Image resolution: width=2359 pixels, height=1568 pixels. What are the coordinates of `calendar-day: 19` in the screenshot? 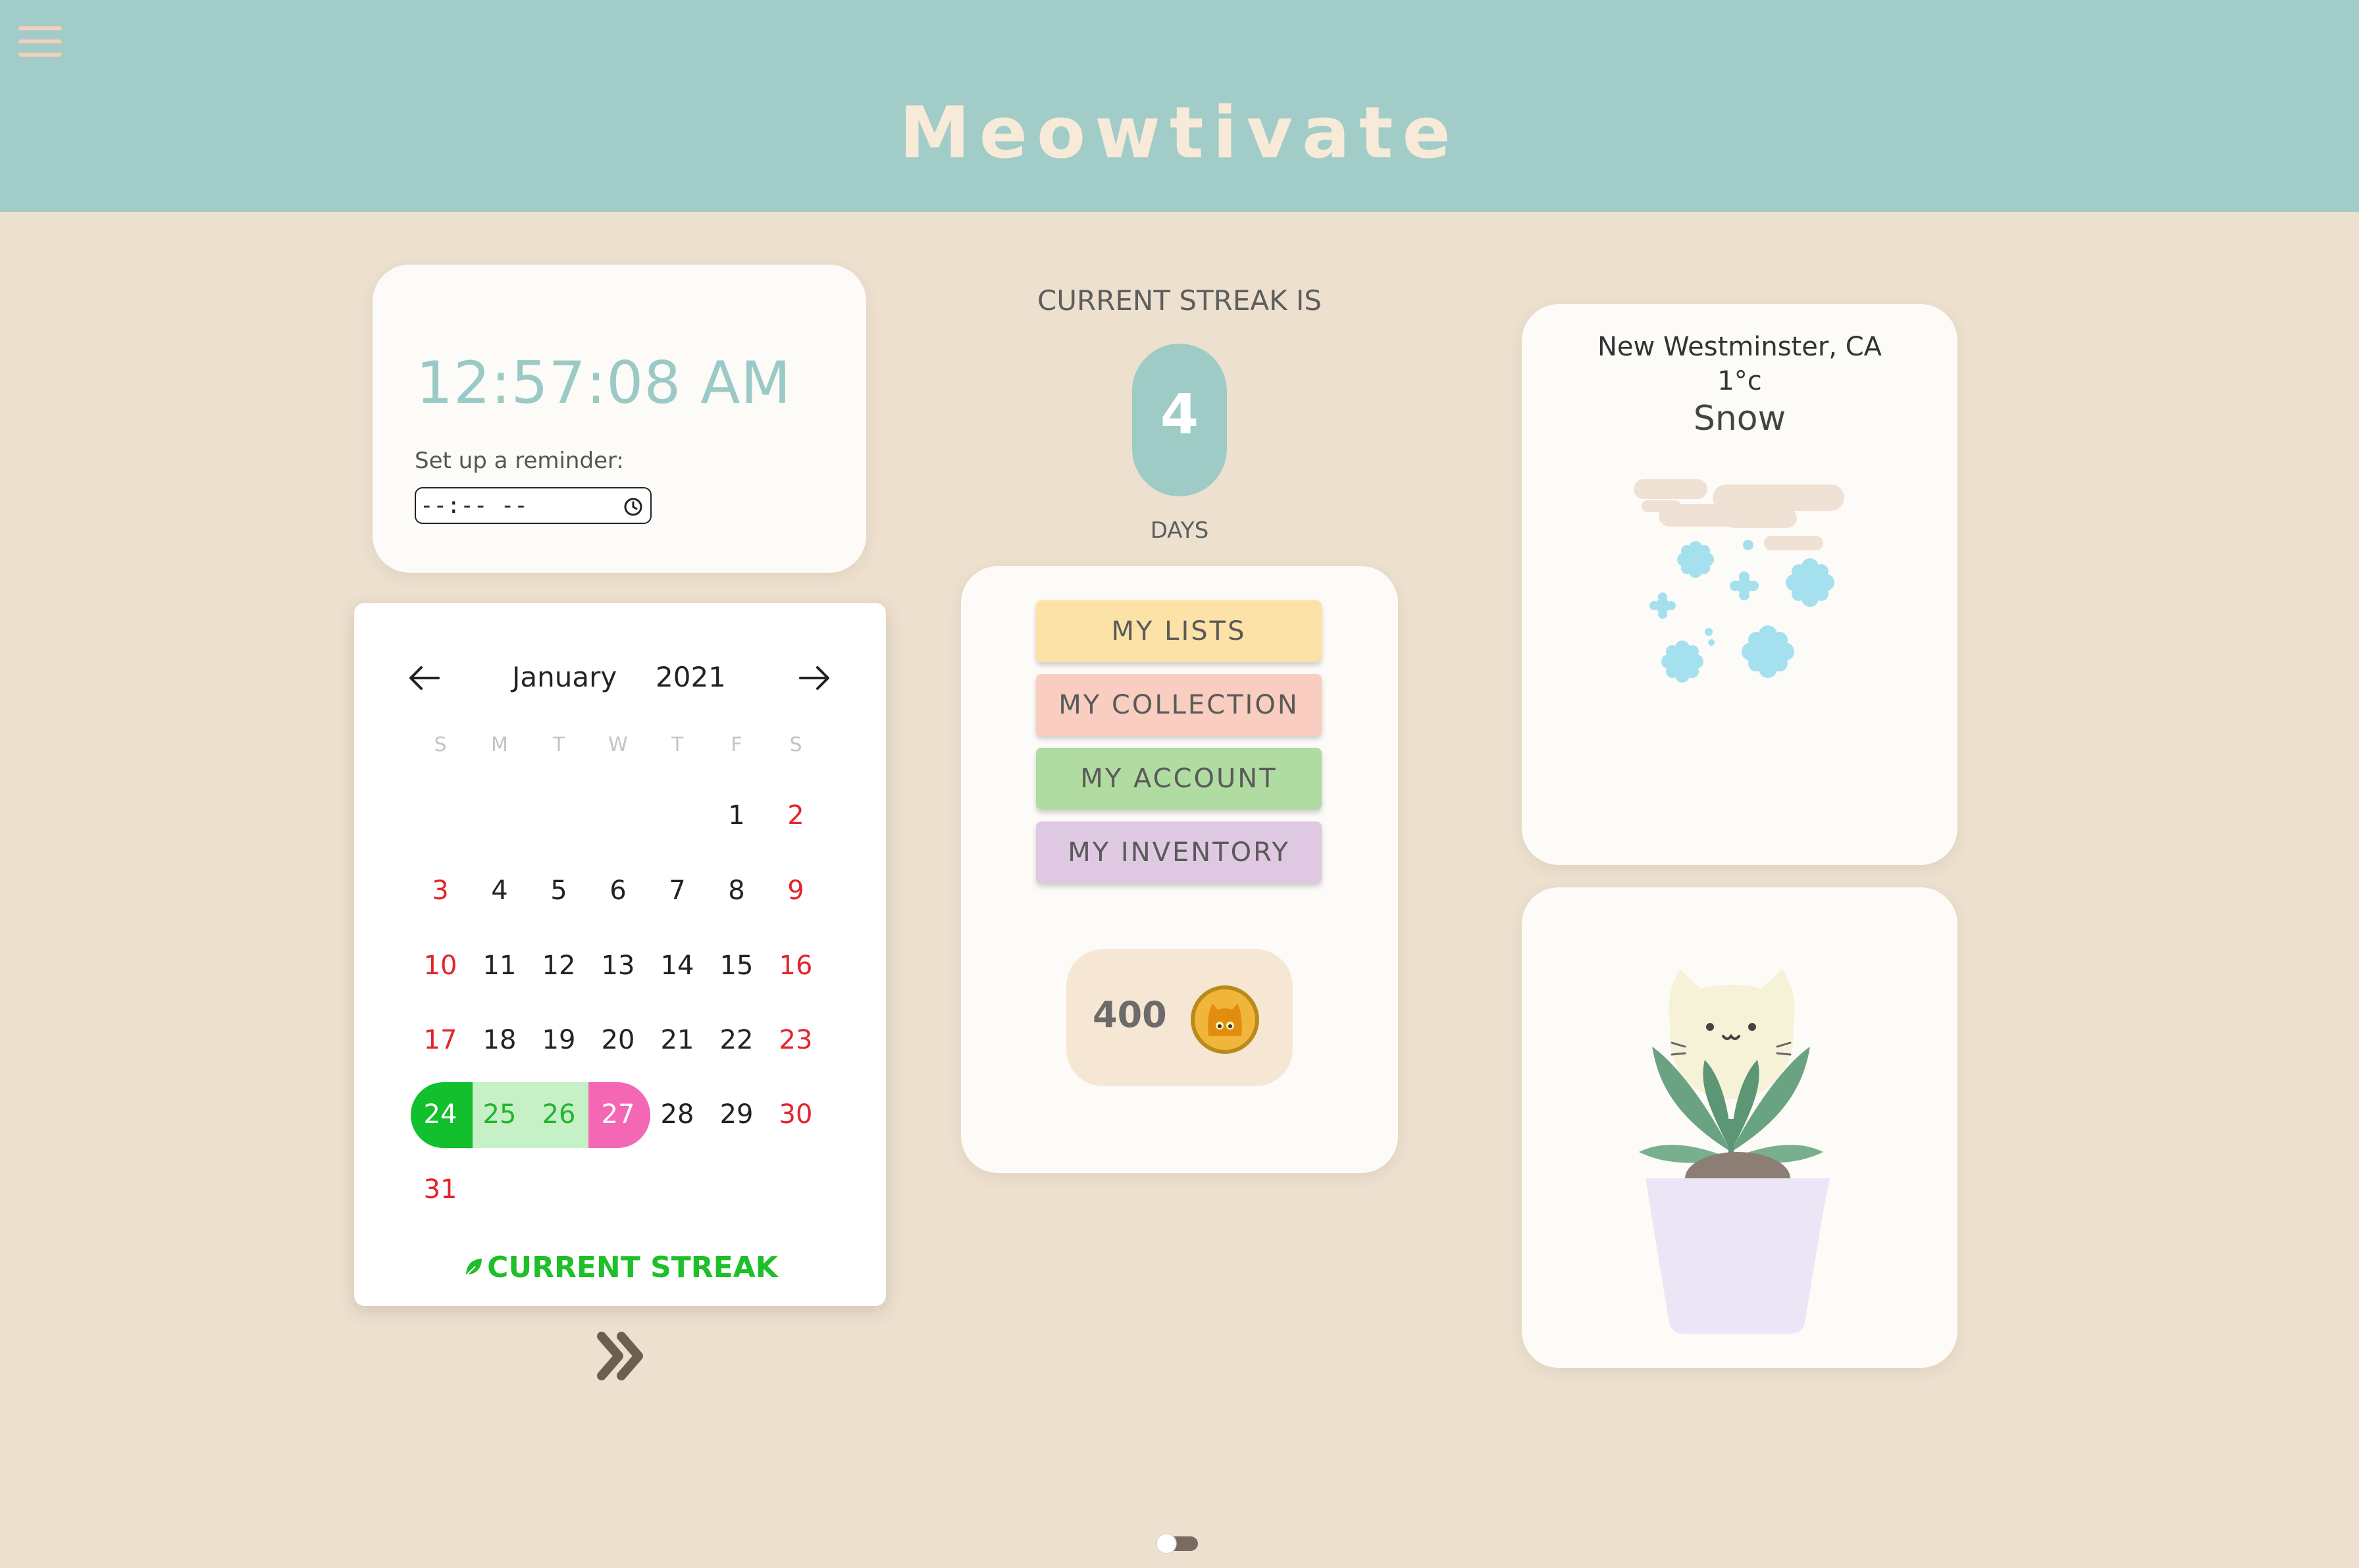 It's located at (558, 1040).